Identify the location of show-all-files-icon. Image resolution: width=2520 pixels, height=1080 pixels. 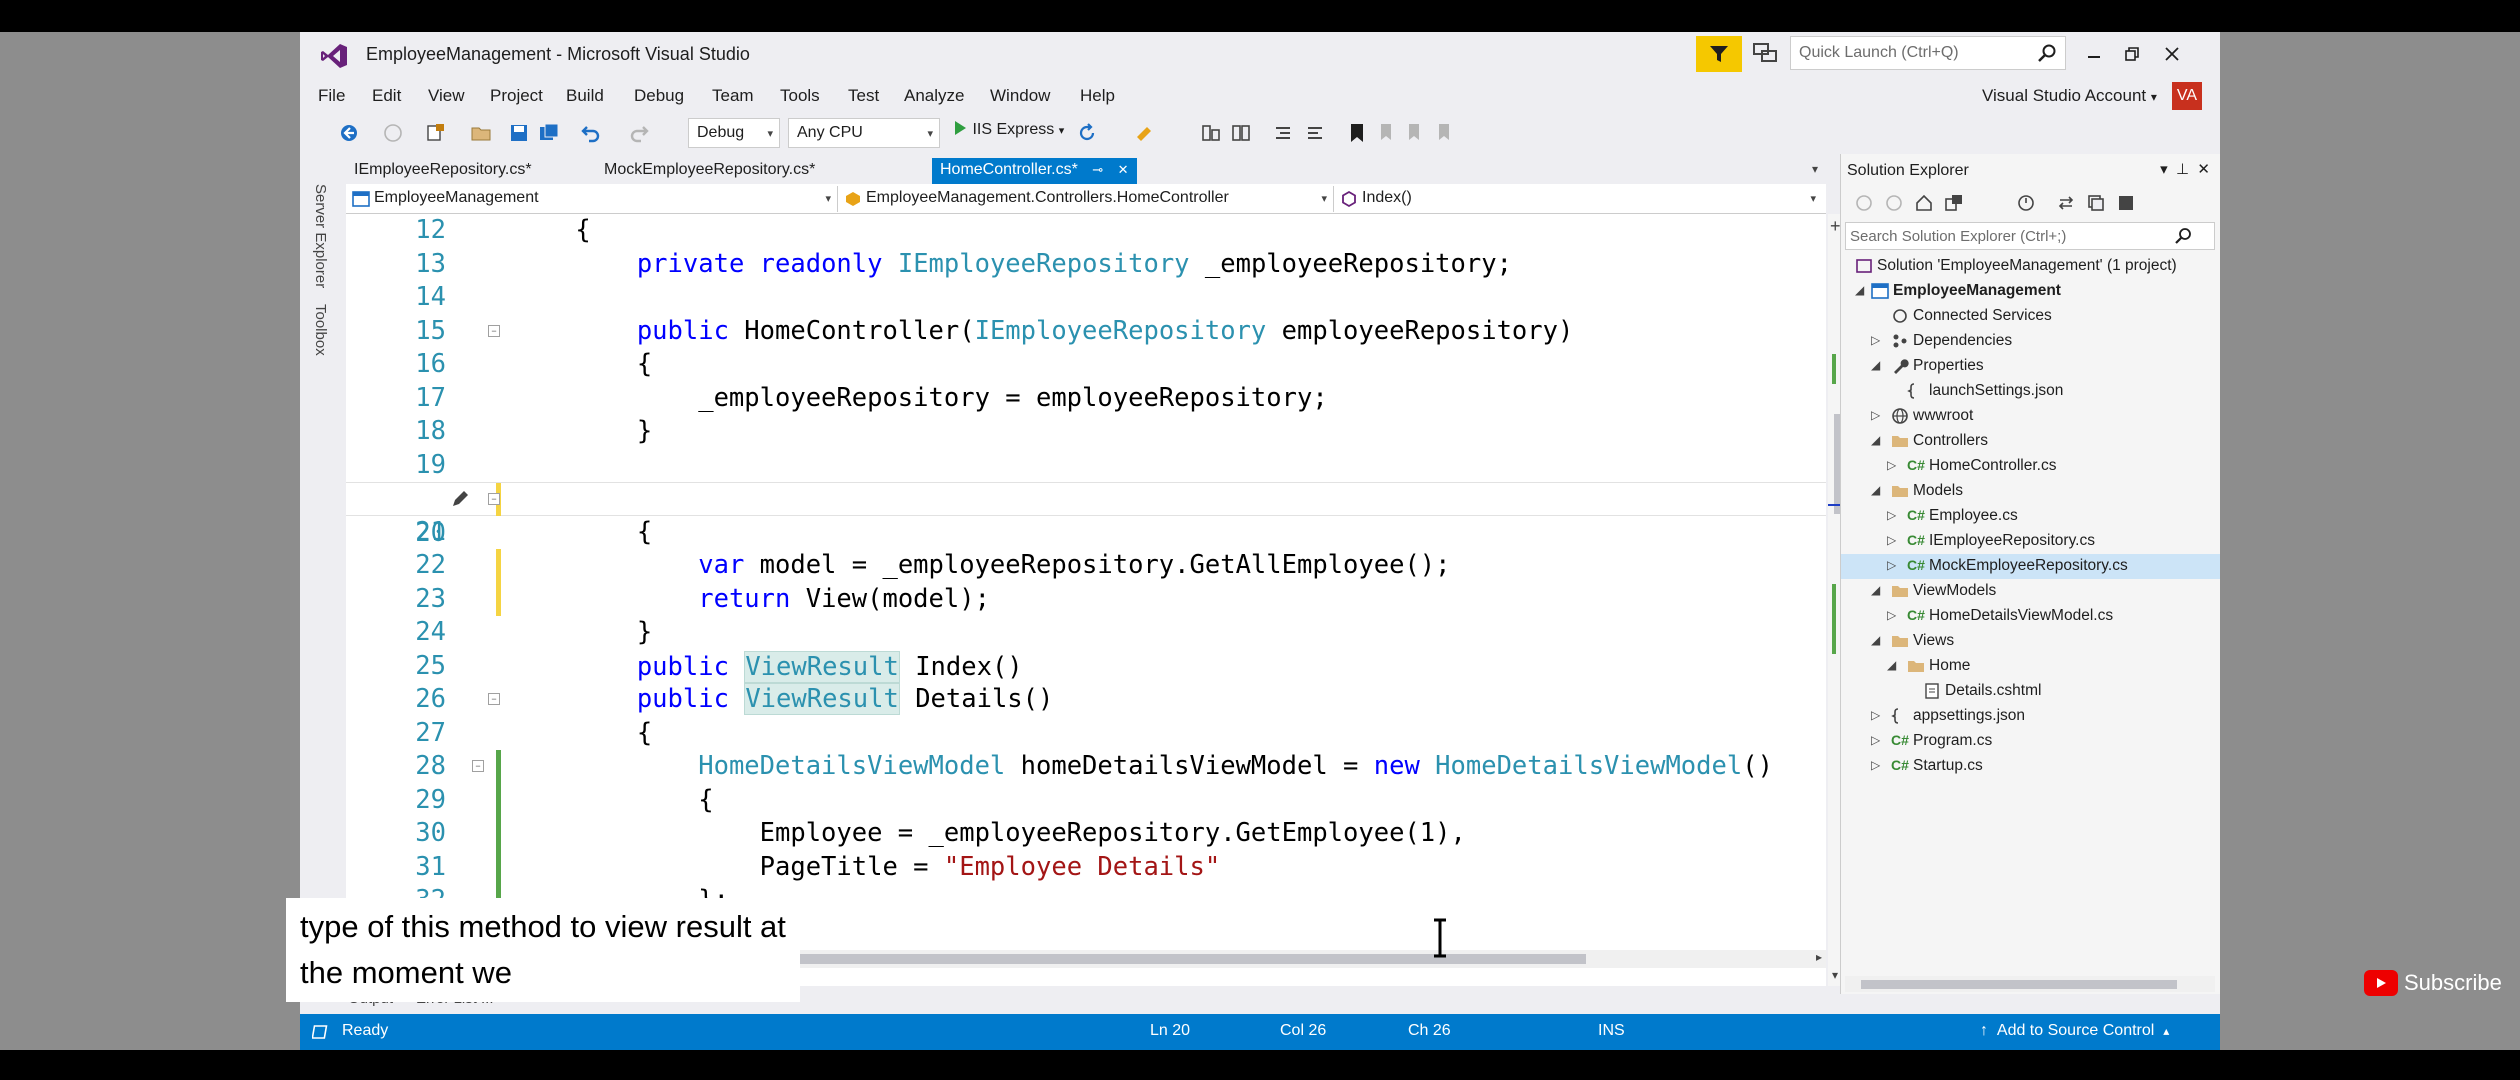
(2126, 203).